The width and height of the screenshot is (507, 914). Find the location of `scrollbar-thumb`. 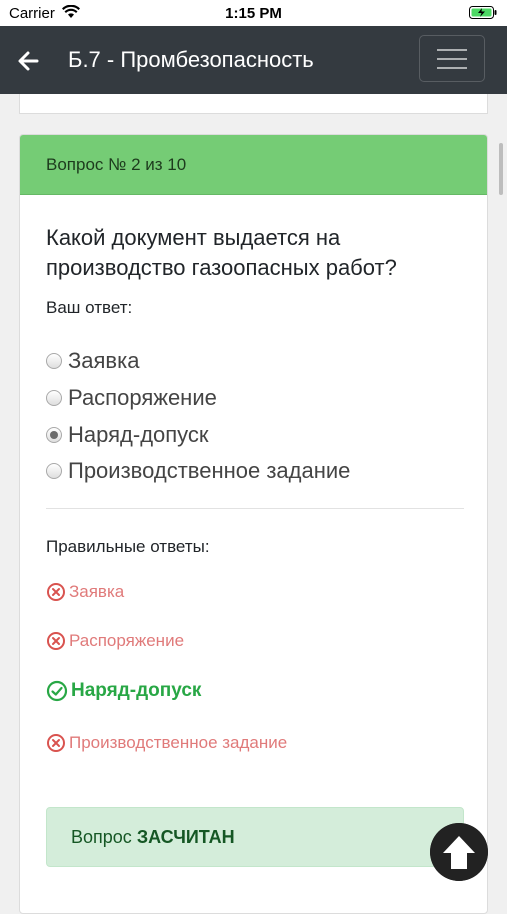

scrollbar-thumb is located at coordinates (501, 169).